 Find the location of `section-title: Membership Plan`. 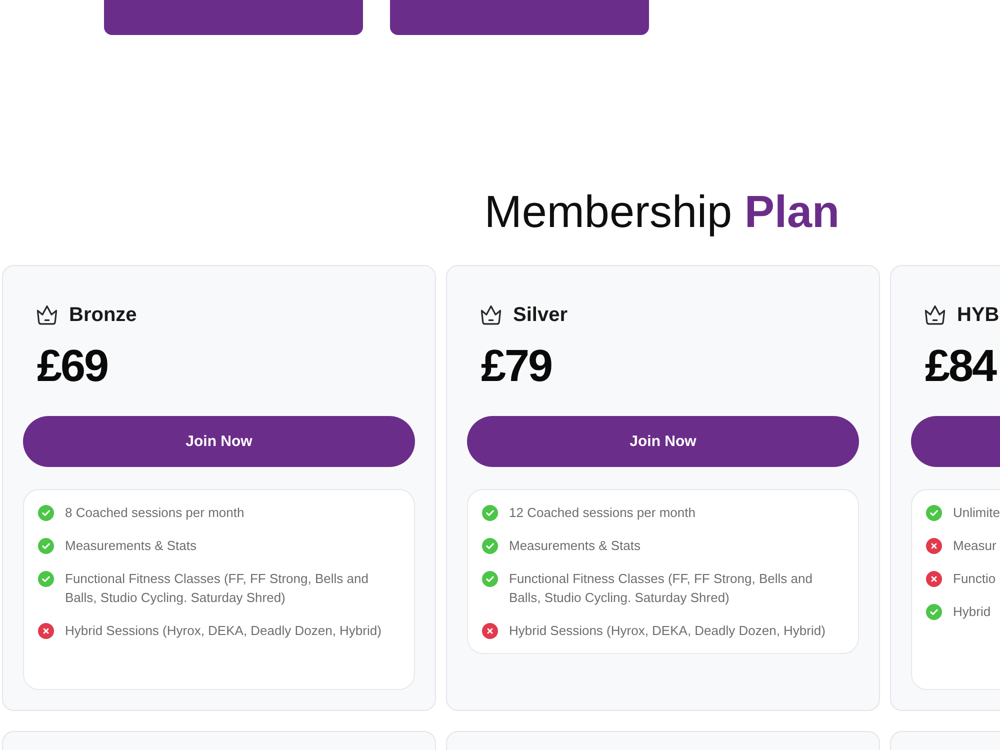

section-title: Membership Plan is located at coordinates (662, 212).